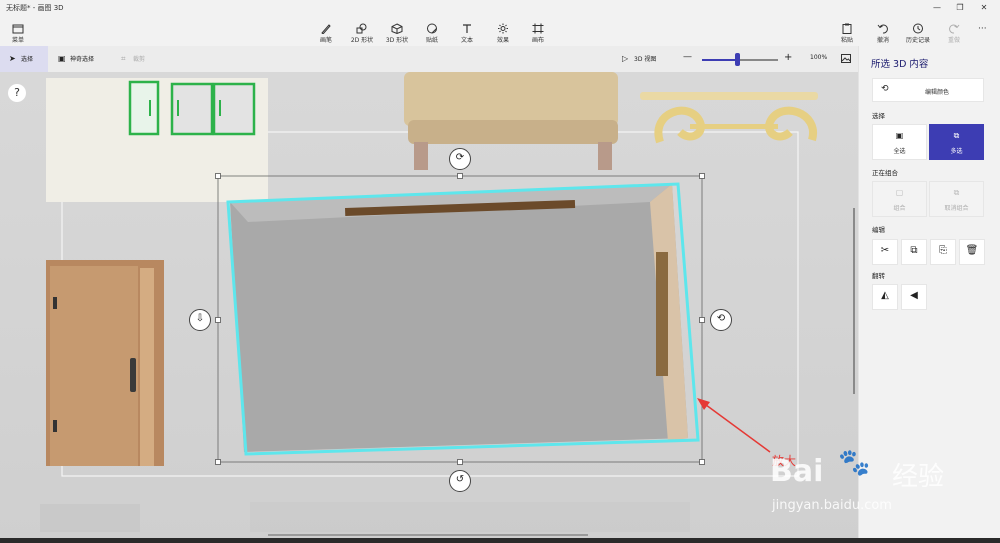 The image size is (1000, 543). I want to click on zoom-slider-fill, so click(720, 60).